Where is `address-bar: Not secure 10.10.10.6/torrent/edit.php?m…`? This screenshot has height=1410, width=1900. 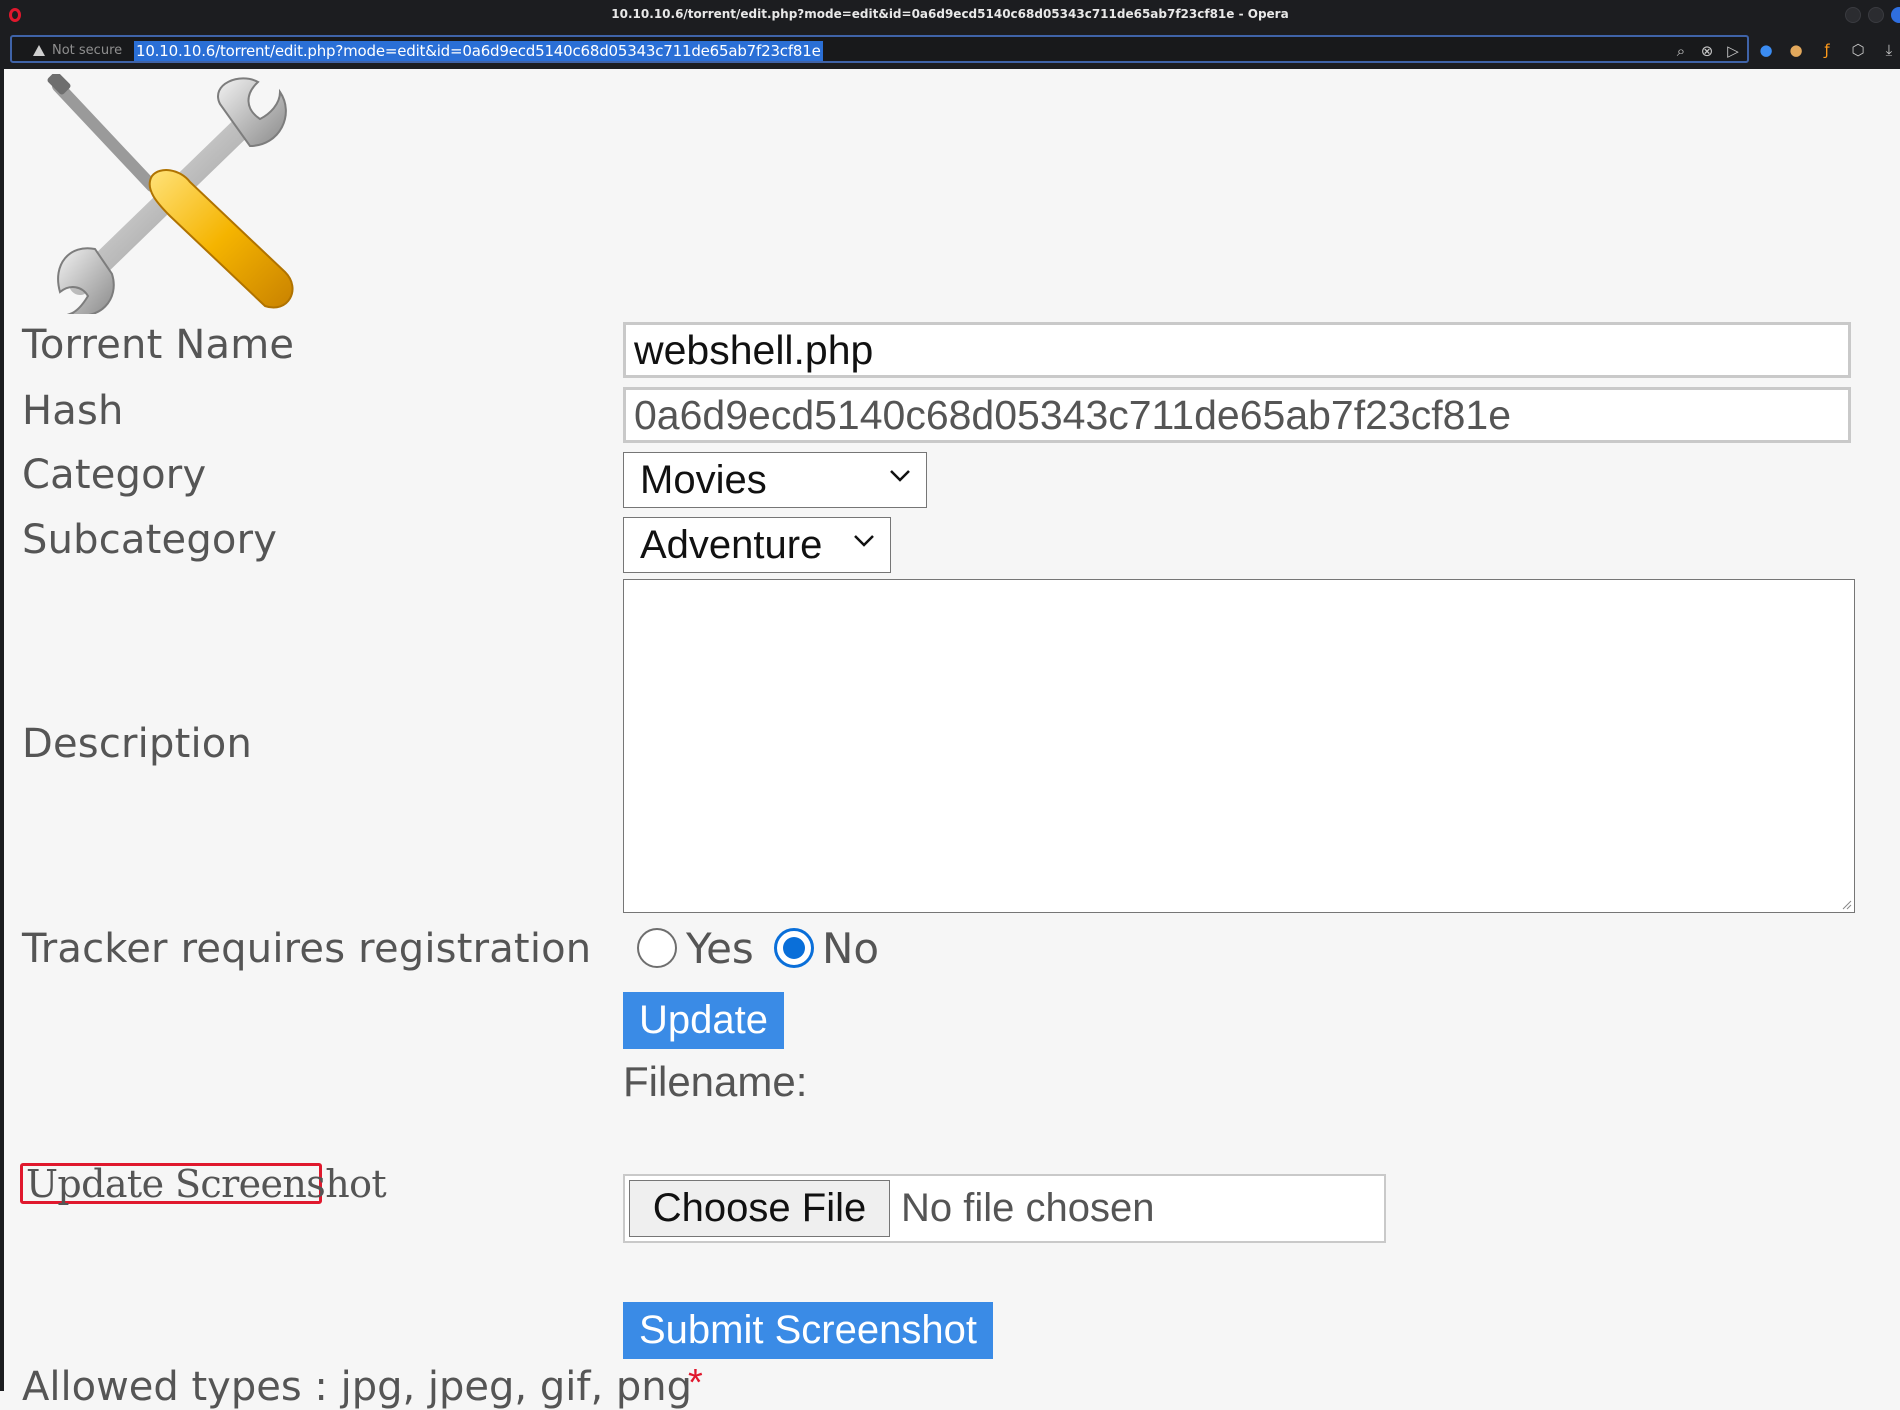 address-bar: Not secure 10.10.10.6/torrent/edit.php?m… is located at coordinates (950, 50).